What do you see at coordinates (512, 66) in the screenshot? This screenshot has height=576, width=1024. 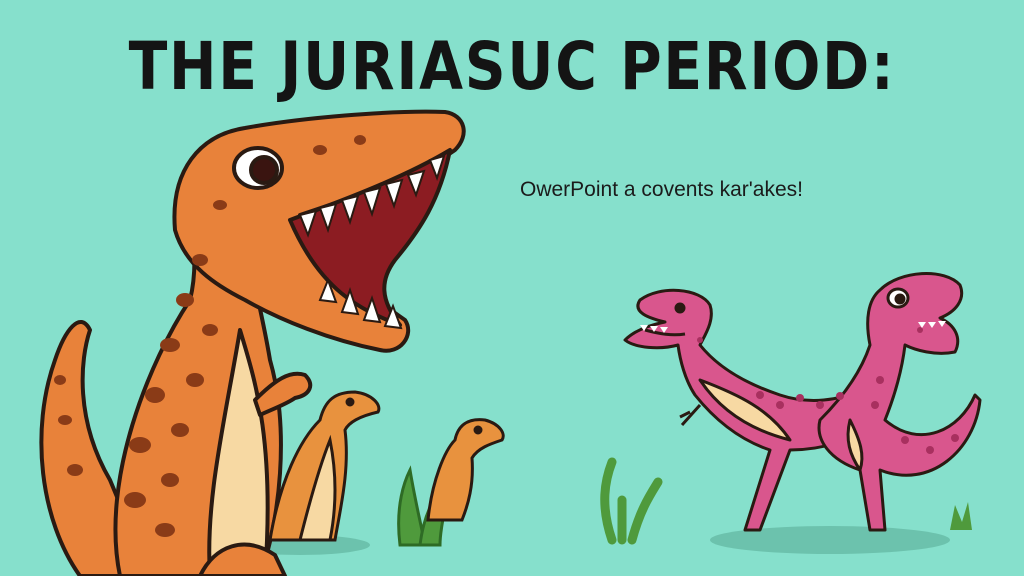 I see `slide-title: THE JURIASUC PERIOD:` at bounding box center [512, 66].